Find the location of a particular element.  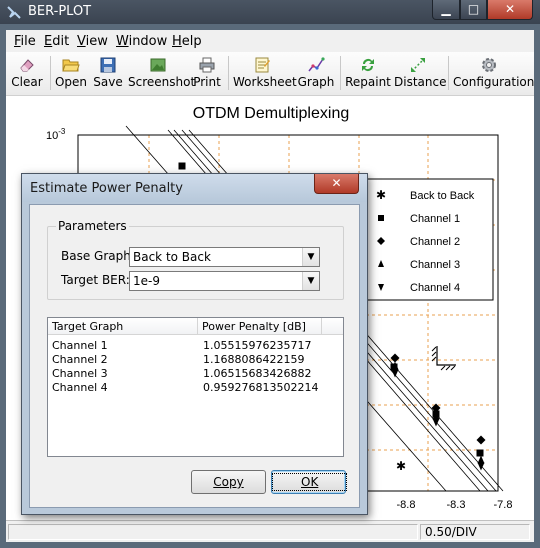

base-graph-label: Base Graph: is located at coordinates (98, 256).